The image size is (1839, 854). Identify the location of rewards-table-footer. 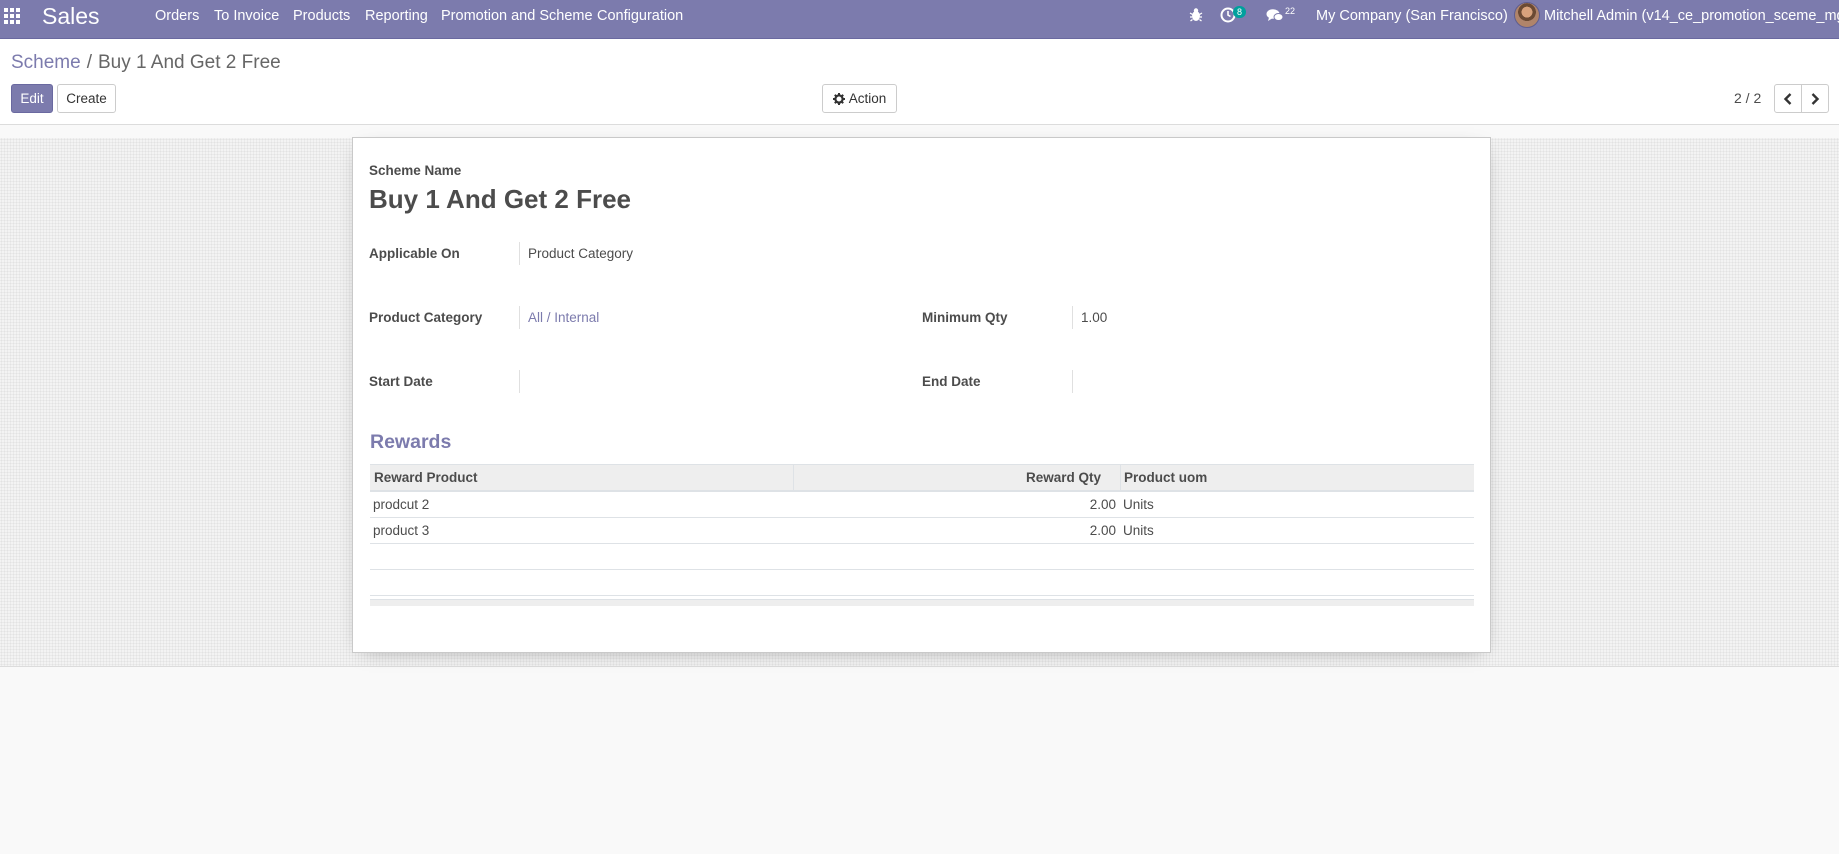
(922, 602).